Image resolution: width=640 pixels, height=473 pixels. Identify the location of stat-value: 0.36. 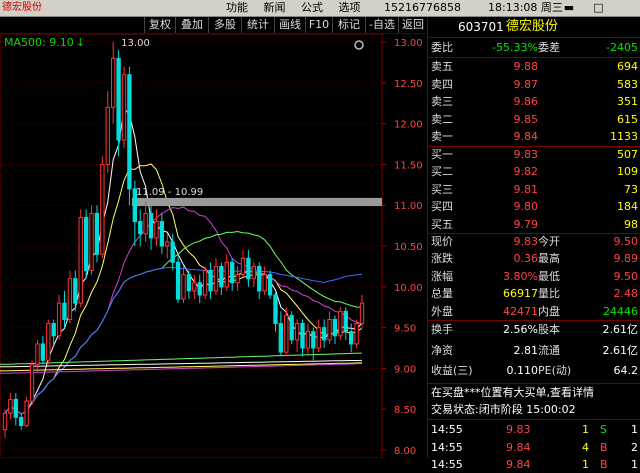
(526, 259).